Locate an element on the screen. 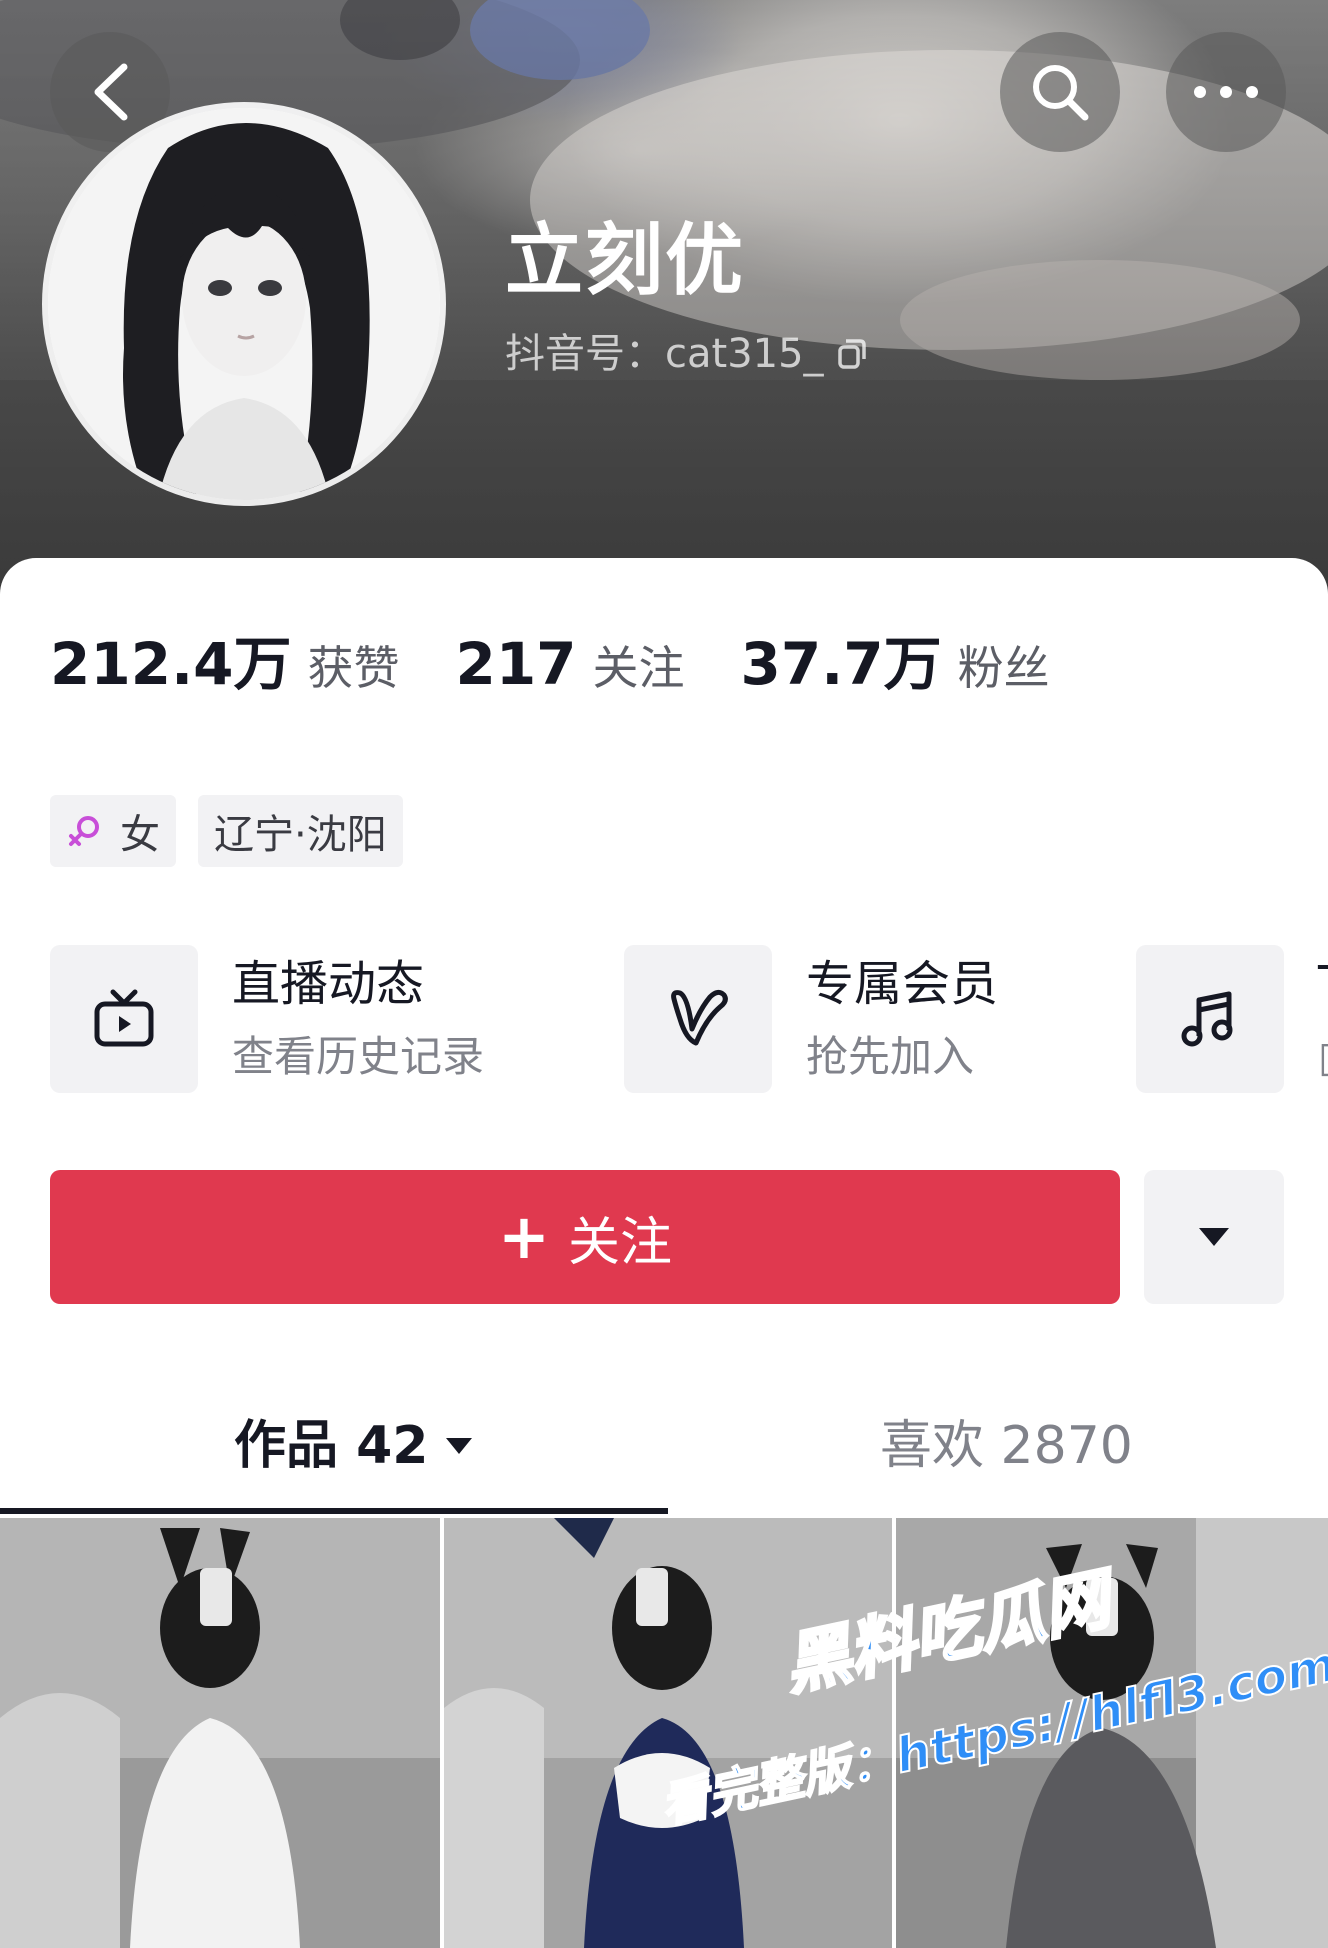  recommend-dropdown-button is located at coordinates (1214, 1237).